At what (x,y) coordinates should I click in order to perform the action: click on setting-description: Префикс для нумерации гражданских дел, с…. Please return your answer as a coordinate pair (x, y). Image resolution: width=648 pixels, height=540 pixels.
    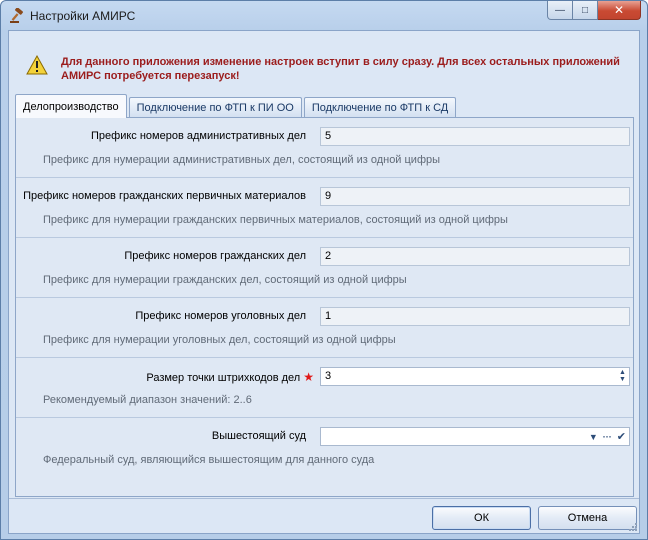
    Looking at the image, I should click on (225, 280).